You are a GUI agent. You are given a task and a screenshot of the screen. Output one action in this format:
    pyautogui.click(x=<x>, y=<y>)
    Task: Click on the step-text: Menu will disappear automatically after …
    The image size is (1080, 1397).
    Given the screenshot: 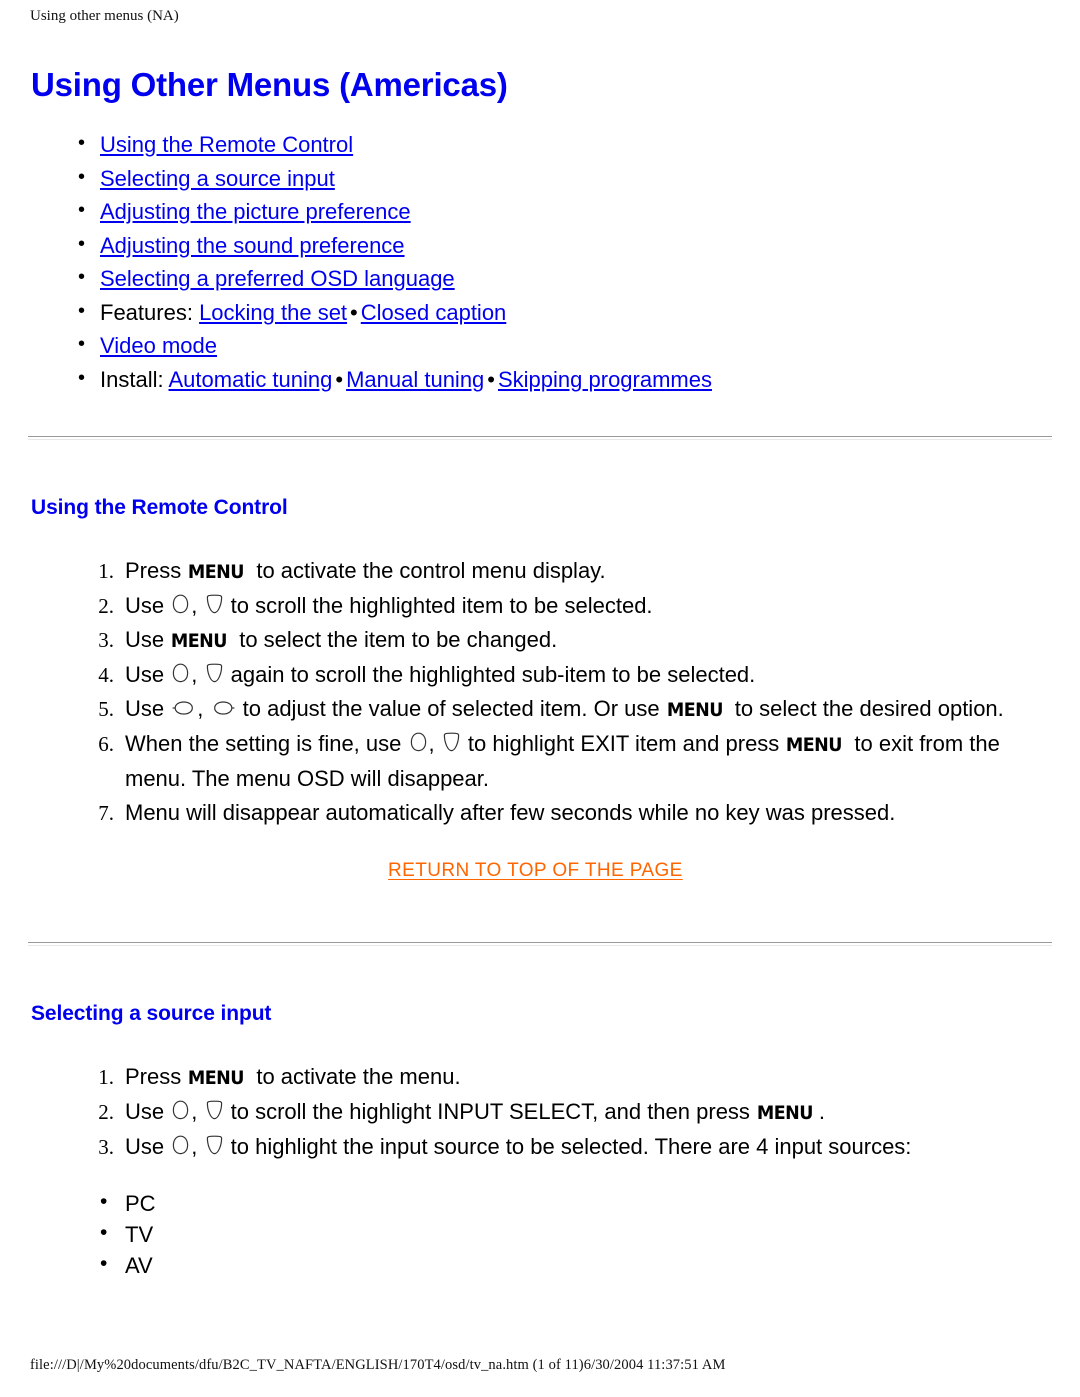 What is the action you would take?
    pyautogui.click(x=510, y=812)
    